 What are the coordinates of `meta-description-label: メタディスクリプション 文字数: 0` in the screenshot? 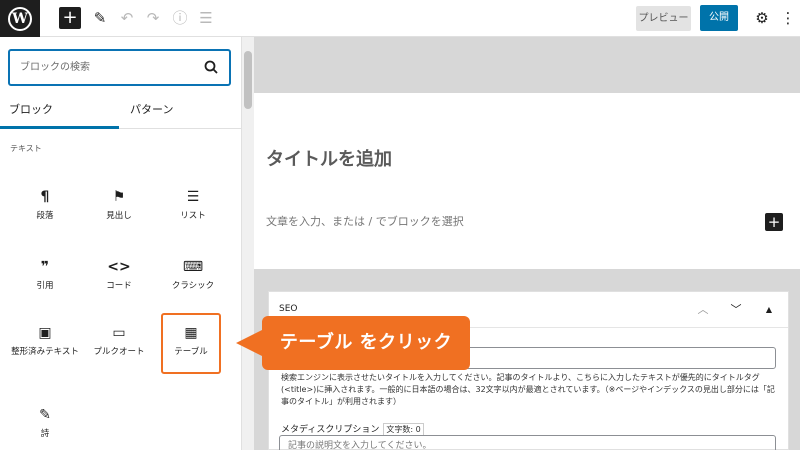 It's located at (352, 429).